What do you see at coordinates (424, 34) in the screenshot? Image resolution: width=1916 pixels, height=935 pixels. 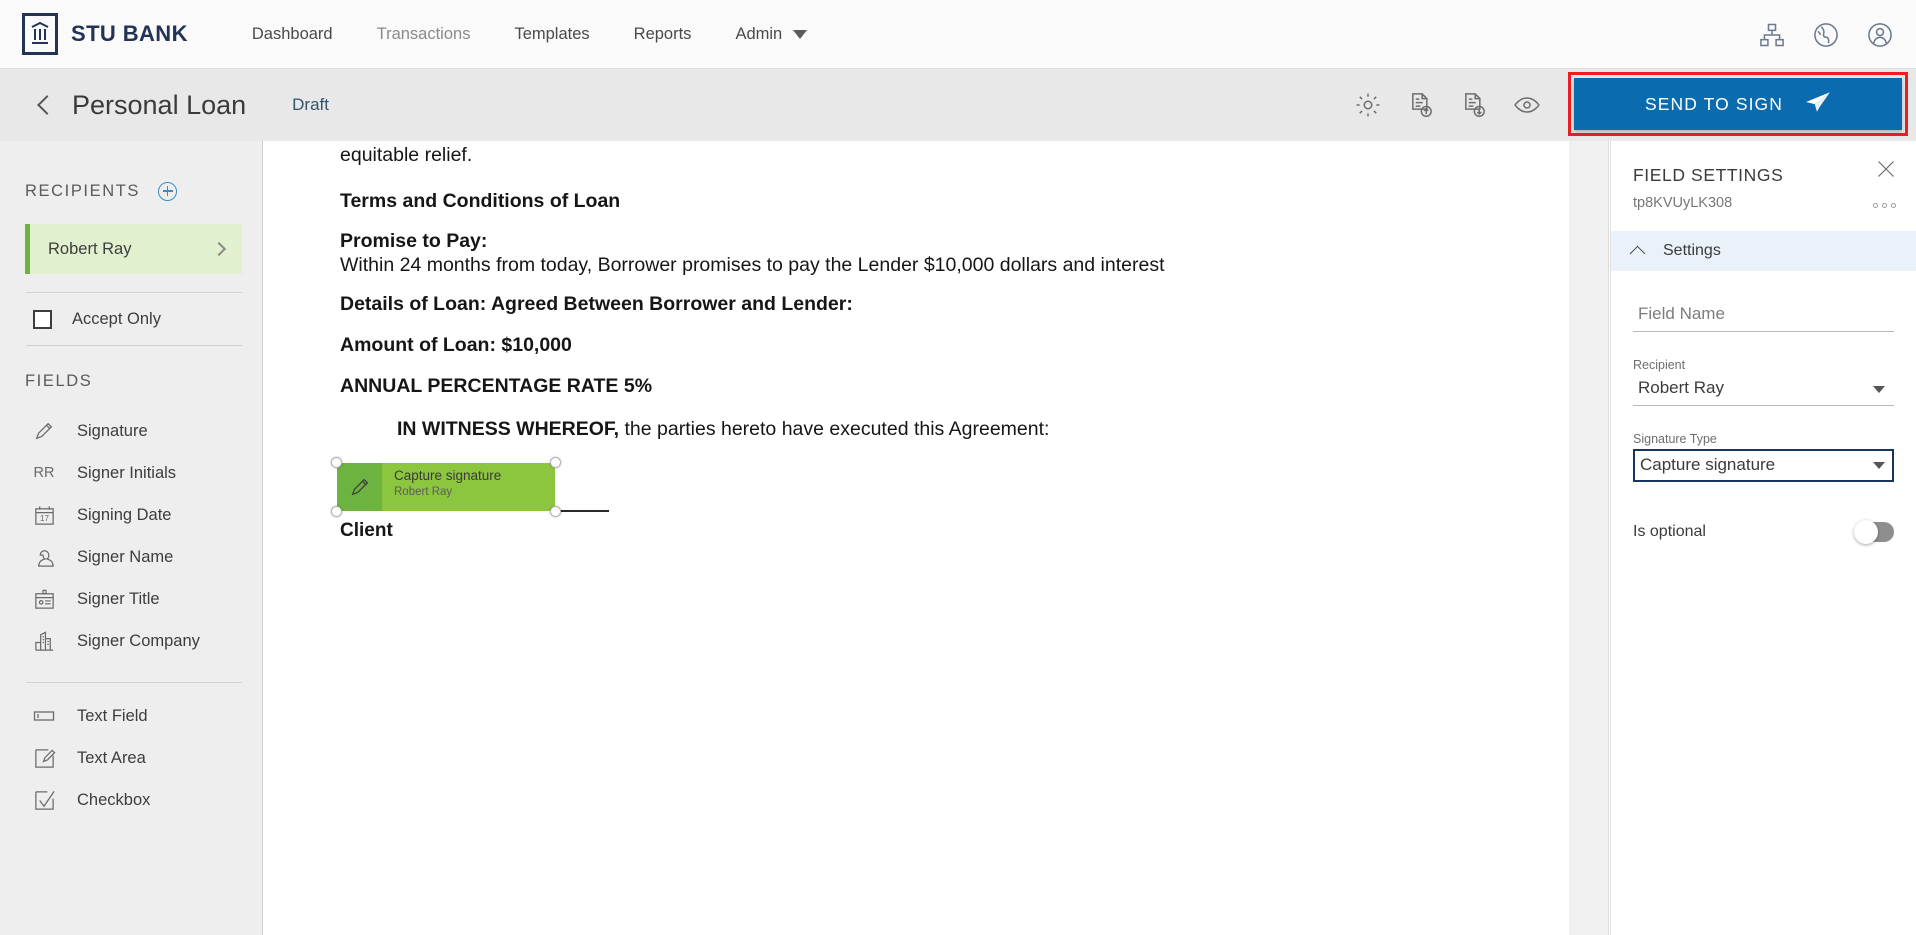 I see `nav-item-transactions: Transactions` at bounding box center [424, 34].